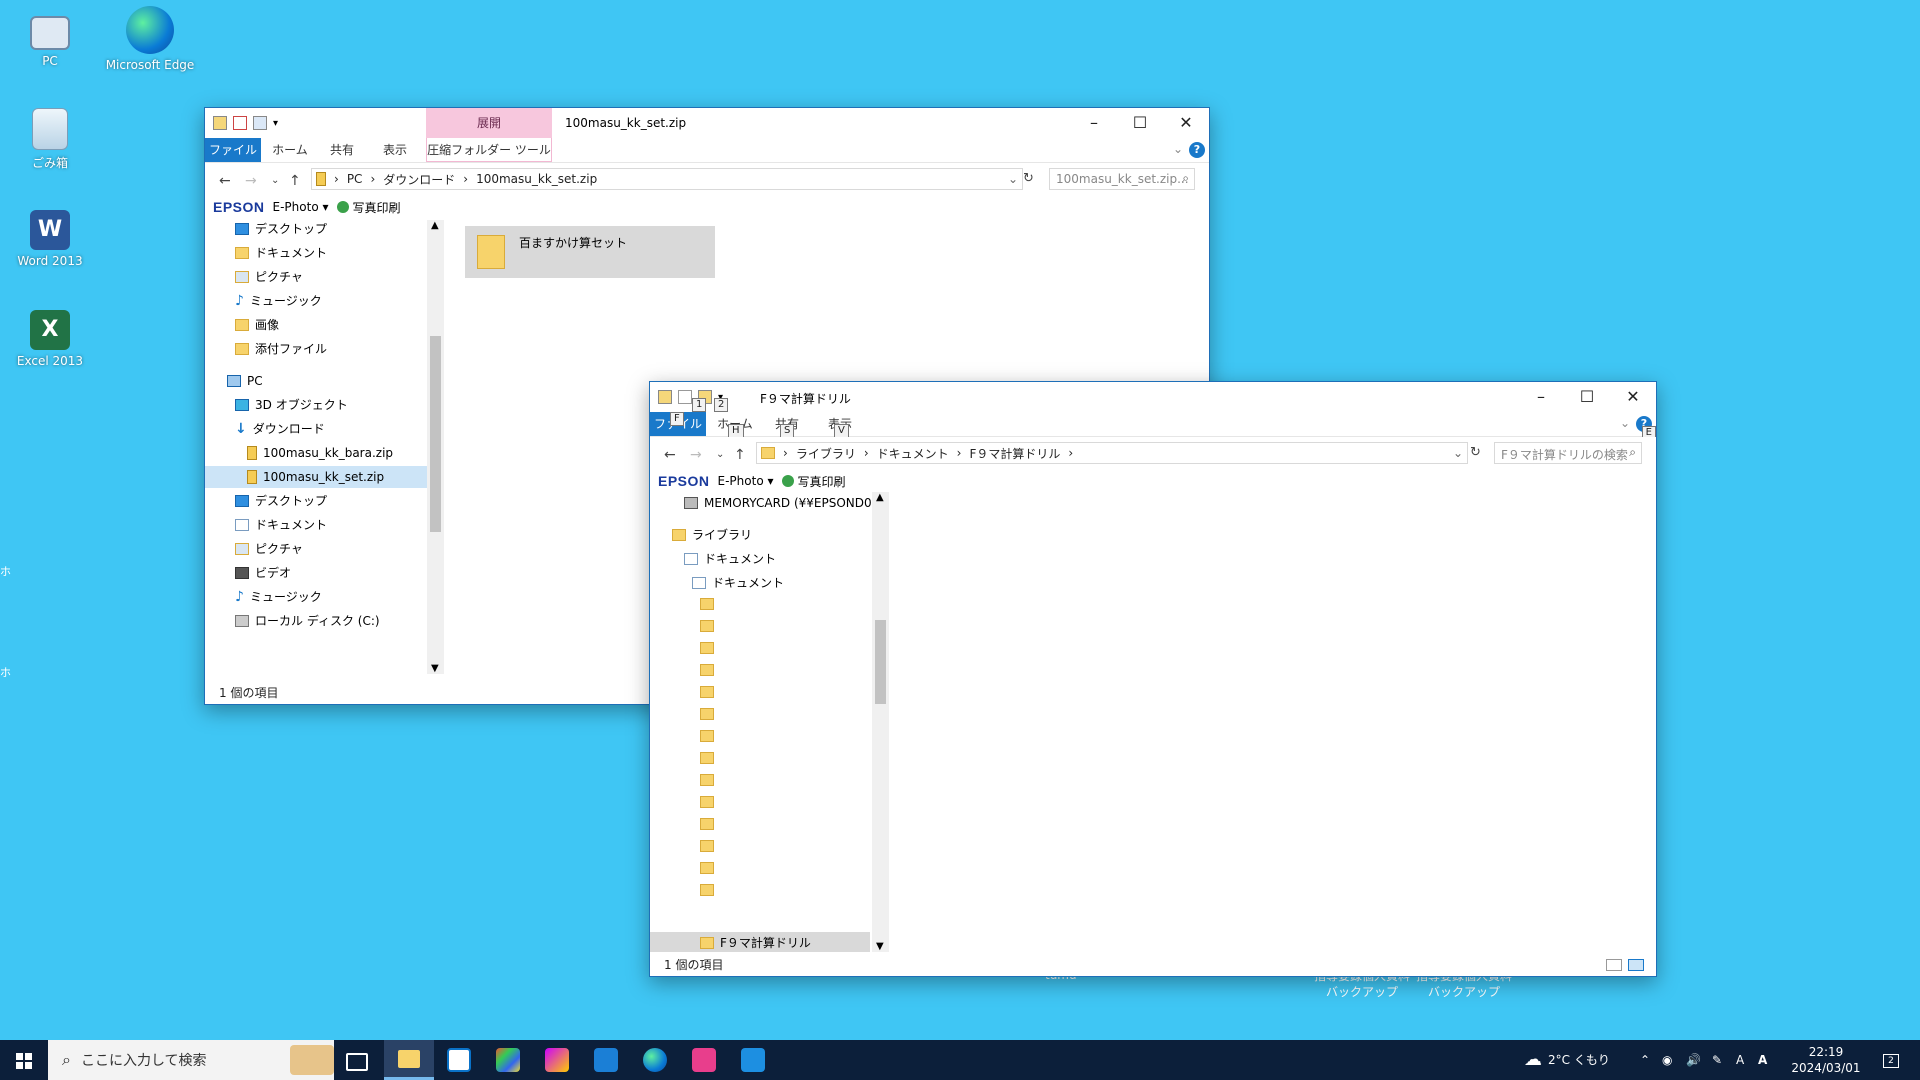 The image size is (1920, 1080). What do you see at coordinates (1567, 1060) in the screenshot?
I see `weather-widget: ☁ 2°C くもり` at bounding box center [1567, 1060].